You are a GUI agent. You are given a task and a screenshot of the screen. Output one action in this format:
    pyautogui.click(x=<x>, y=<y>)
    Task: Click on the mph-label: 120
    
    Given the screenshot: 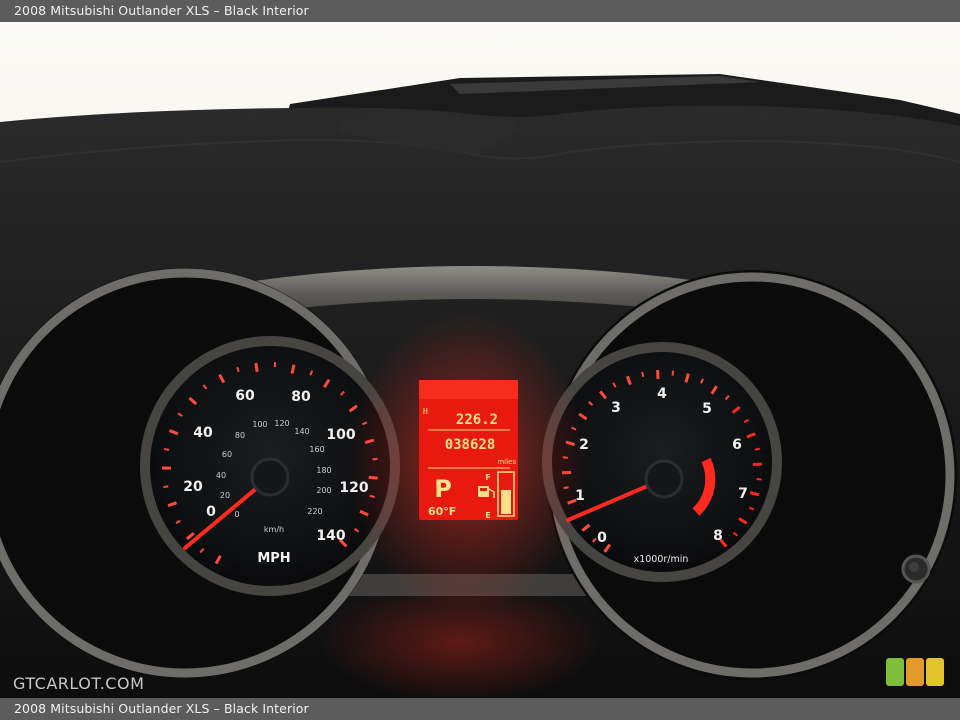 What is the action you would take?
    pyautogui.click(x=353, y=488)
    